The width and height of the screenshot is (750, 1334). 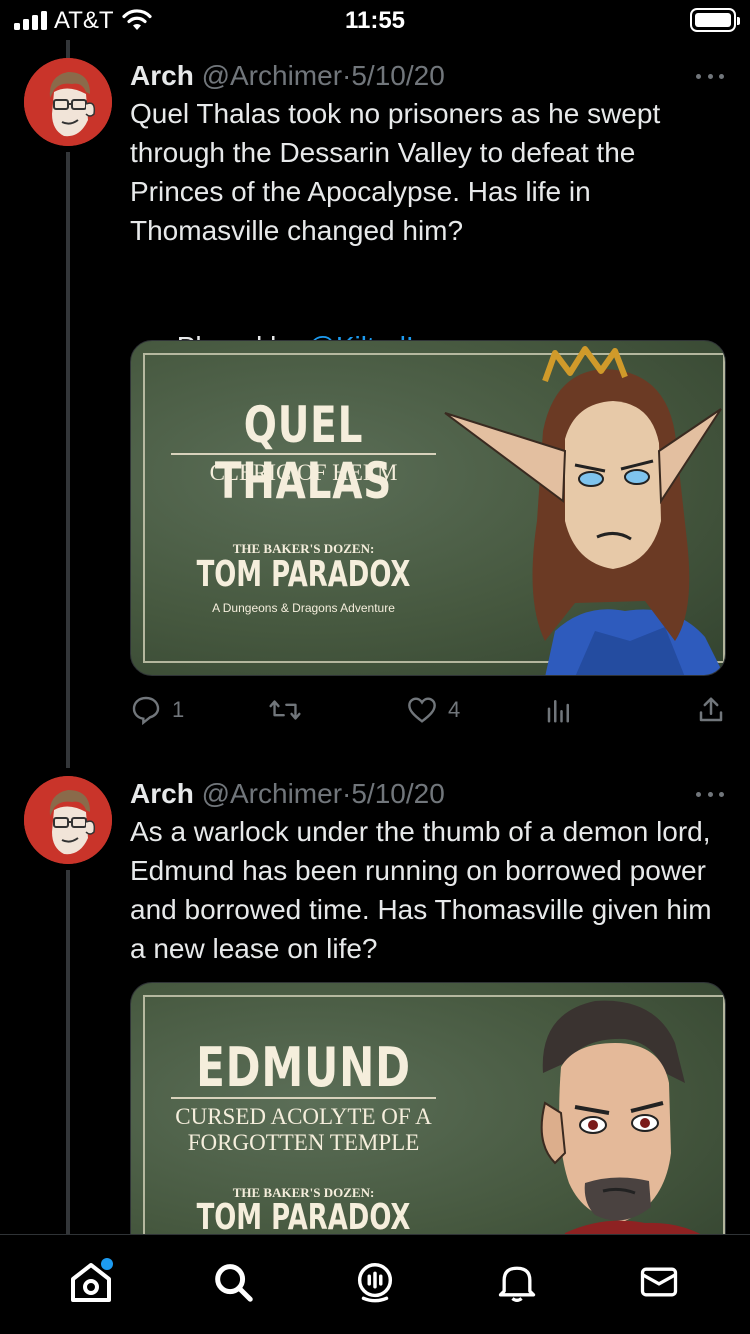 I want to click on share-button, so click(x=711, y=710).